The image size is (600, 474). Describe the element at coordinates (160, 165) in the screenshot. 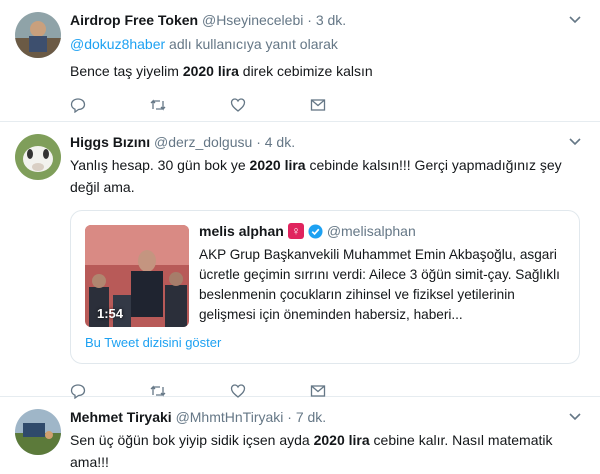

I see `tweet-text-part: Yanlış hesap. 30 gün bok ye` at that location.